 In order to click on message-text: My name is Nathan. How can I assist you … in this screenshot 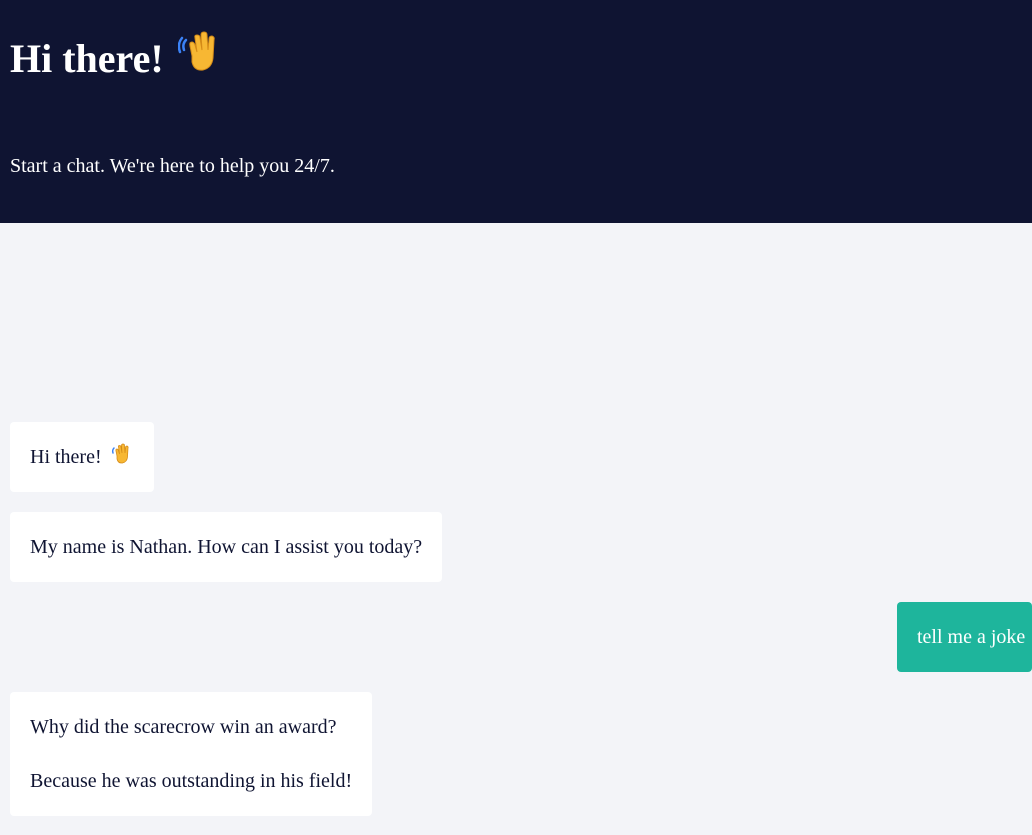, I will do `click(226, 547)`.